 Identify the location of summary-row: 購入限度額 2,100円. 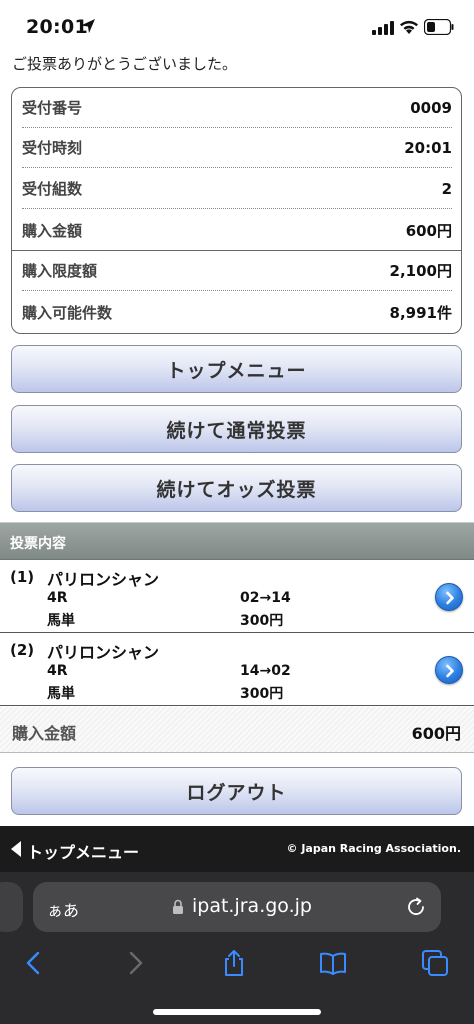
(237, 271).